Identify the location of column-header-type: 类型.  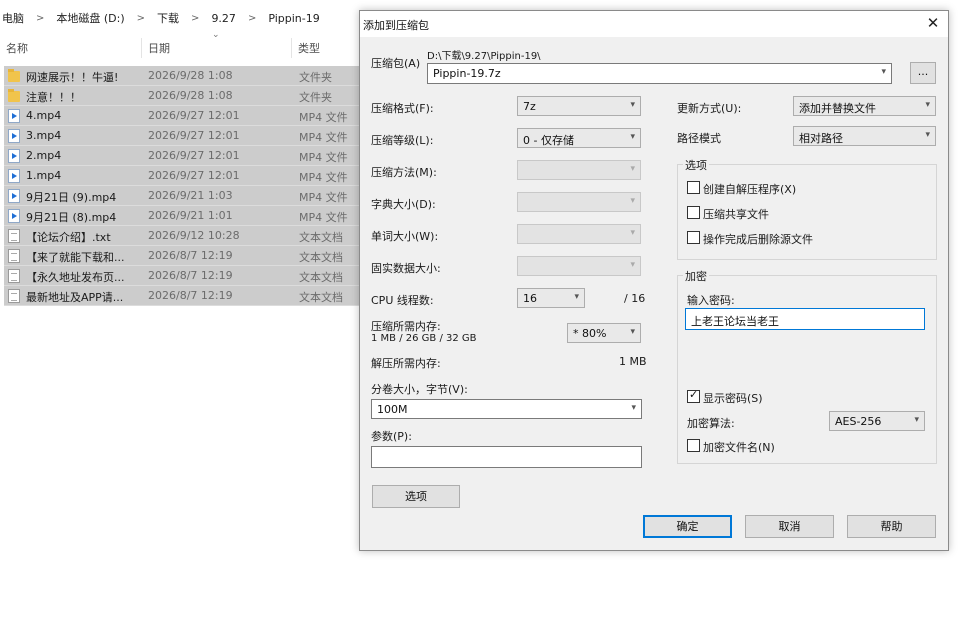
(309, 48).